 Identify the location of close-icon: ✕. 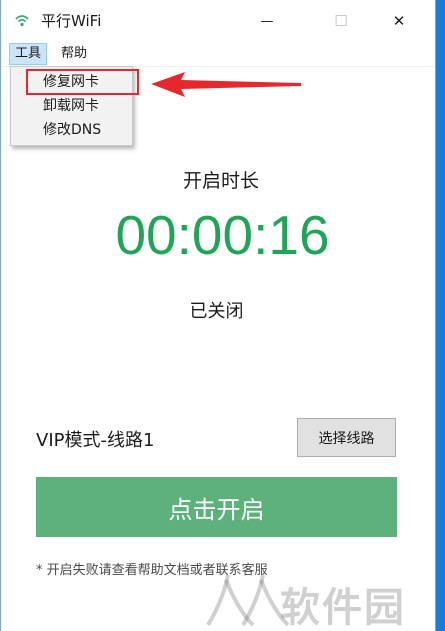
(399, 21).